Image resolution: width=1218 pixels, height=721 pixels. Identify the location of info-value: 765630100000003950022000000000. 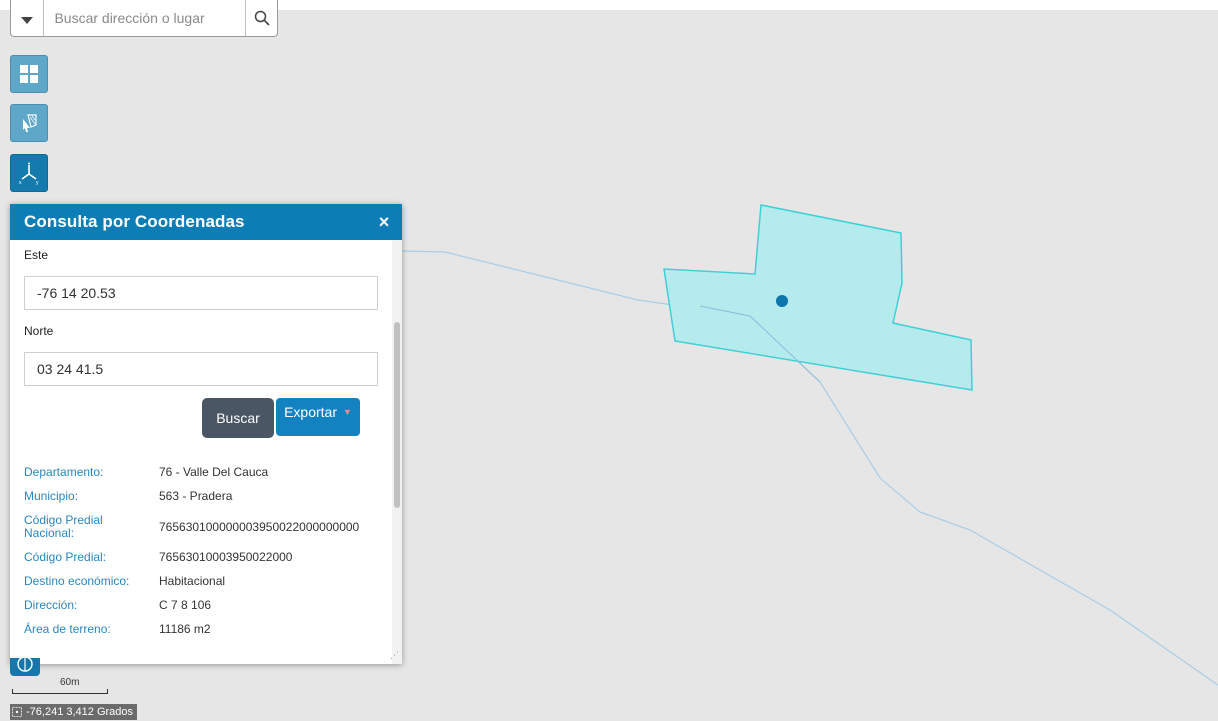
(259, 526).